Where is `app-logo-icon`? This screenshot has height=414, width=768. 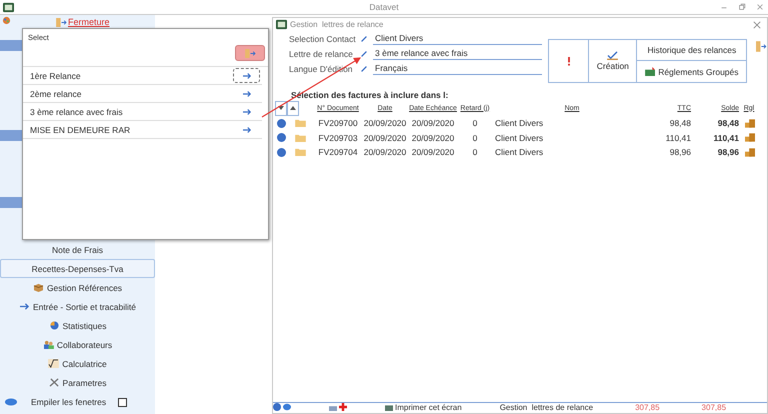
app-logo-icon is located at coordinates (8, 7).